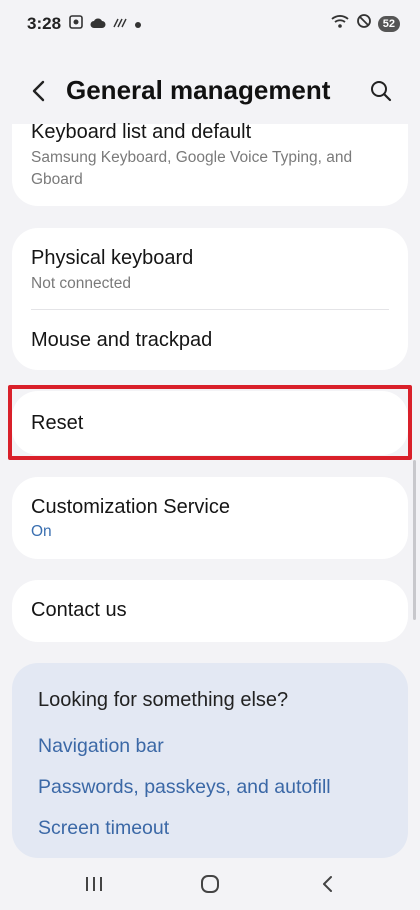  I want to click on physical-keyboard-item: Physical keyboard Not connected, so click(210, 268).